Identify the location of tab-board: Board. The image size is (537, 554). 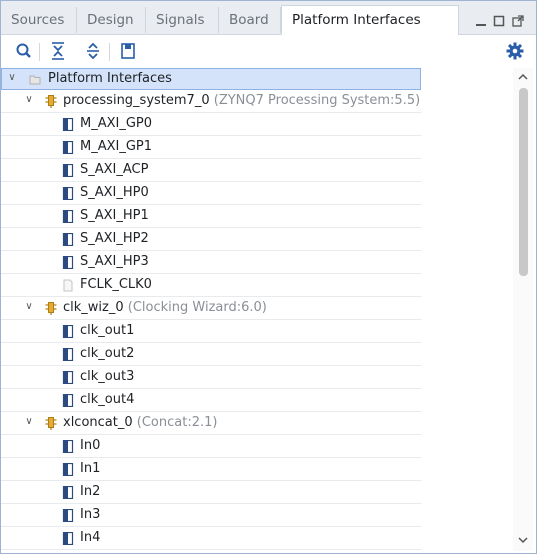
(250, 20).